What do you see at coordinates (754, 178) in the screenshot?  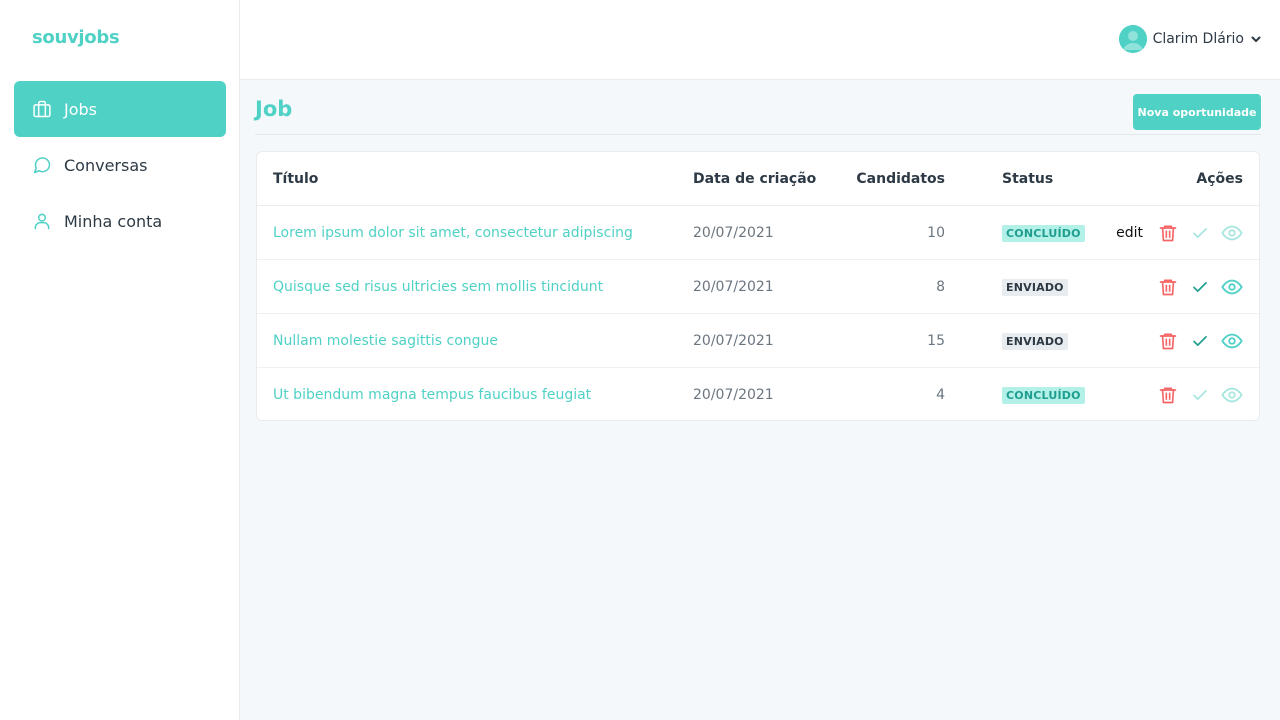 I see `column-header-date: Data de criação` at bounding box center [754, 178].